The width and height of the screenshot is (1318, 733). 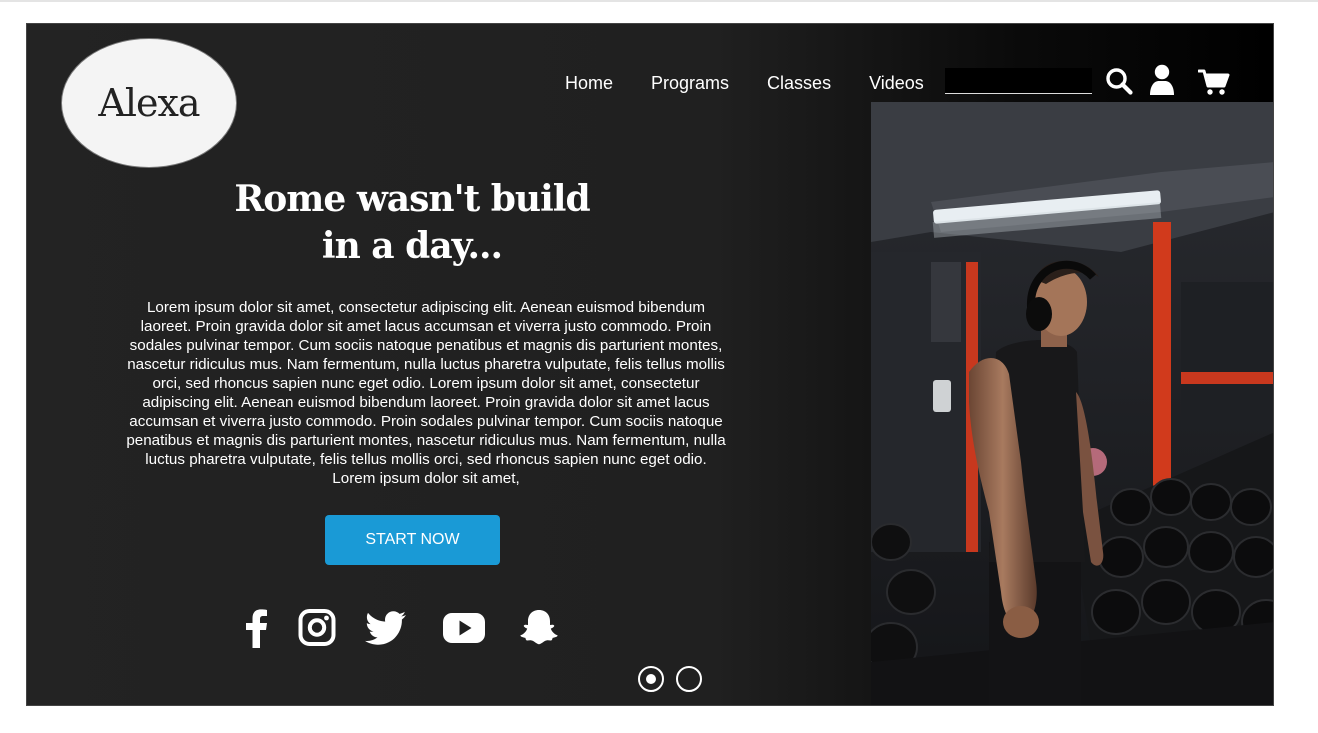 I want to click on search-input, so click(x=1018, y=81).